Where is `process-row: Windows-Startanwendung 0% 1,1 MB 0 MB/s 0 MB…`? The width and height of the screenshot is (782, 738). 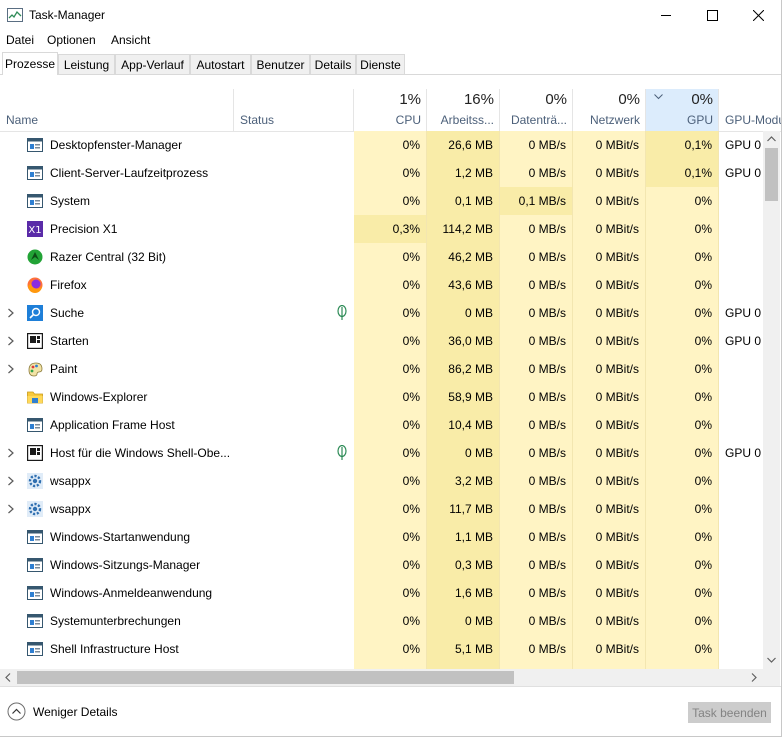
process-row: Windows-Startanwendung 0% 1,1 MB 0 MB/s 0 MB… is located at coordinates (381, 537).